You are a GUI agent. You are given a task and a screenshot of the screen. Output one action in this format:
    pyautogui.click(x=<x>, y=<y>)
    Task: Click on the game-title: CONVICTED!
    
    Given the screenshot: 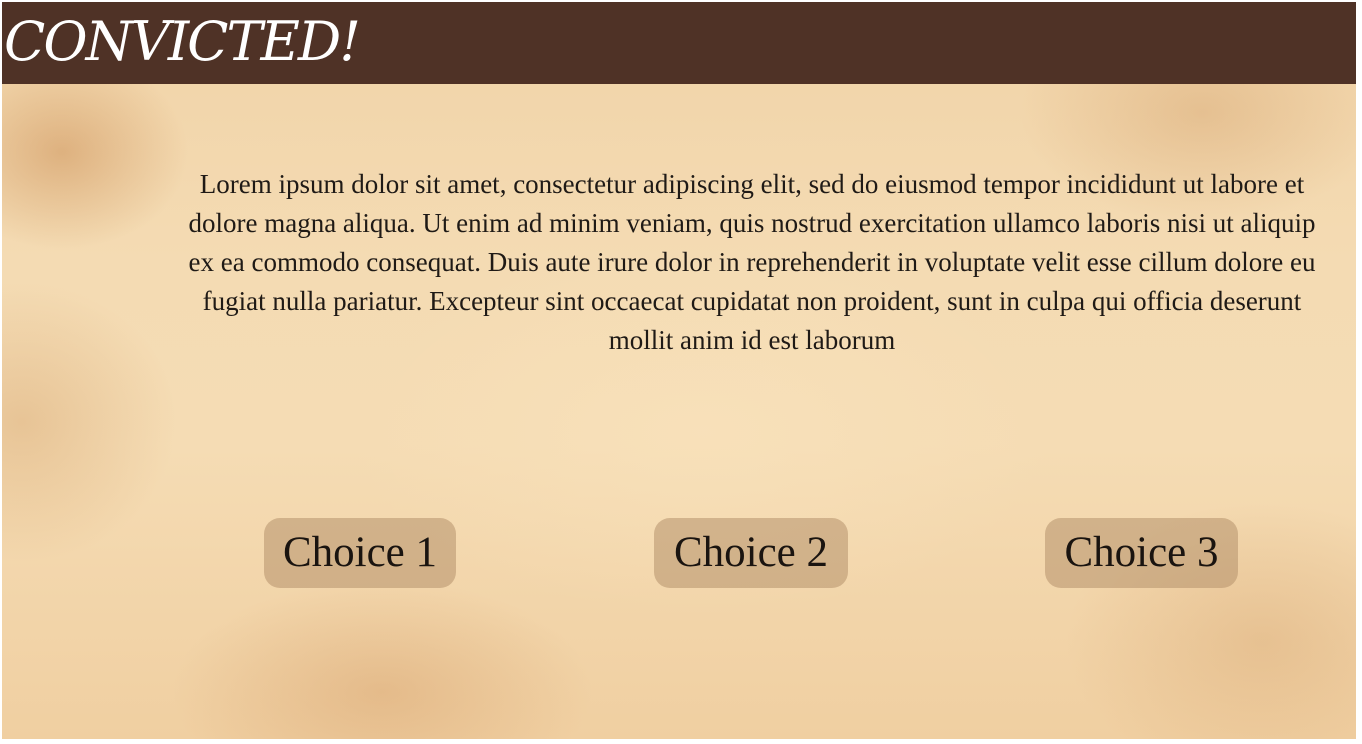 What is the action you would take?
    pyautogui.click(x=182, y=41)
    